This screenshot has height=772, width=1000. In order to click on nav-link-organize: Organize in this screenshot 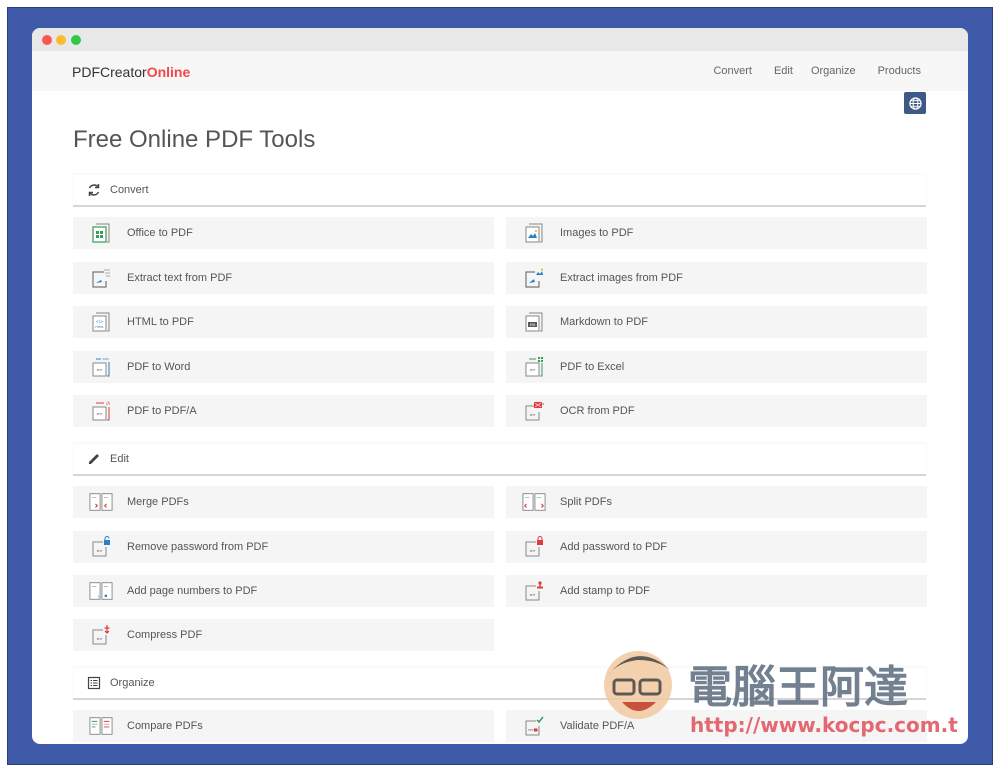, I will do `click(833, 71)`.